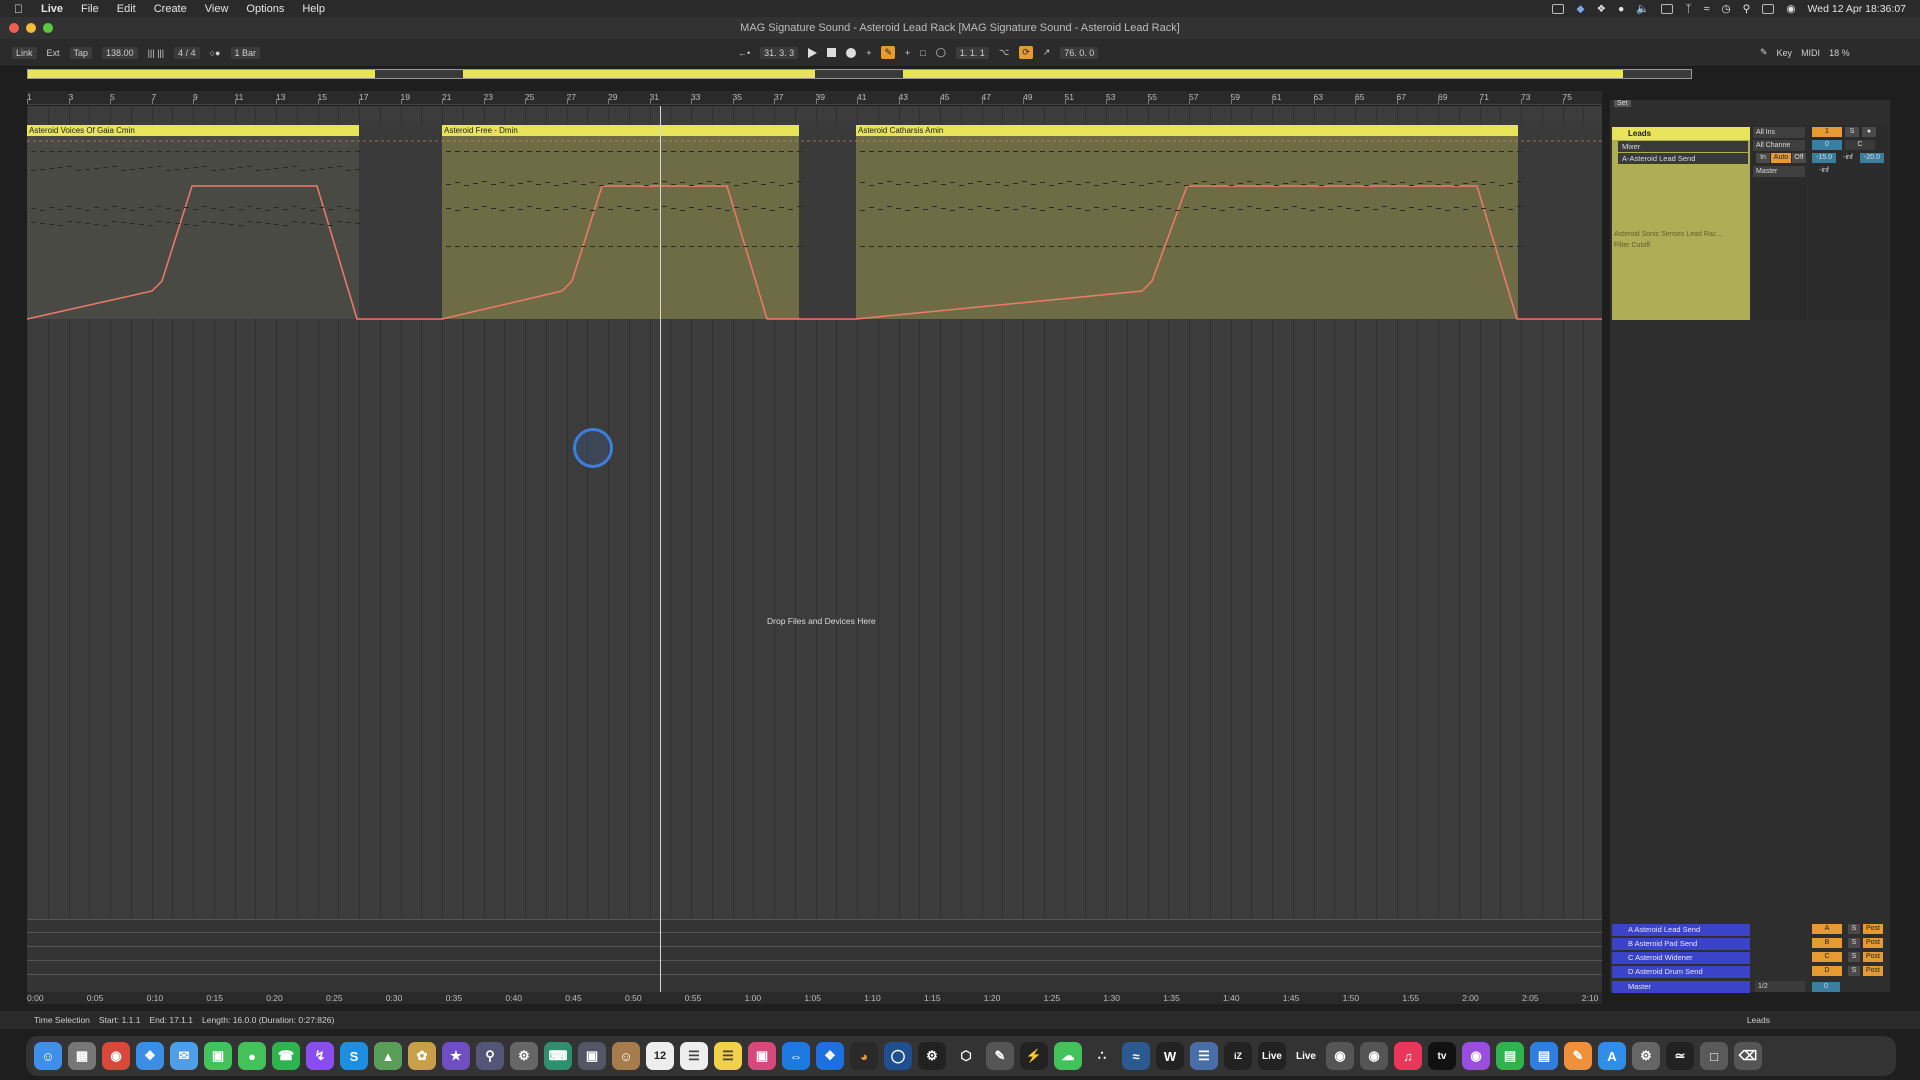 The image size is (1920, 1080). What do you see at coordinates (1612, 1056) in the screenshot?
I see `app-store-icon: A` at bounding box center [1612, 1056].